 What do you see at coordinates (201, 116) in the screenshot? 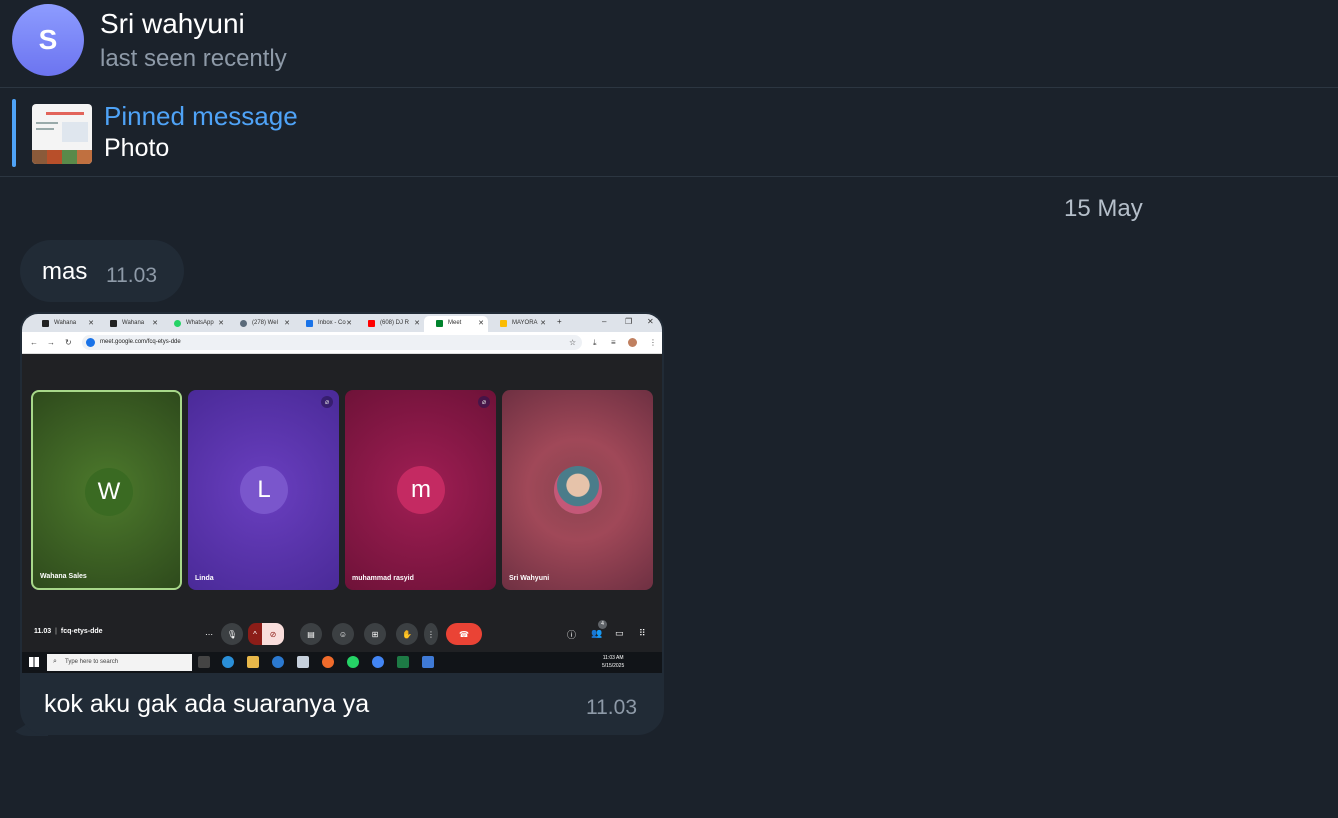
I see `pinned-title: Pinned message` at bounding box center [201, 116].